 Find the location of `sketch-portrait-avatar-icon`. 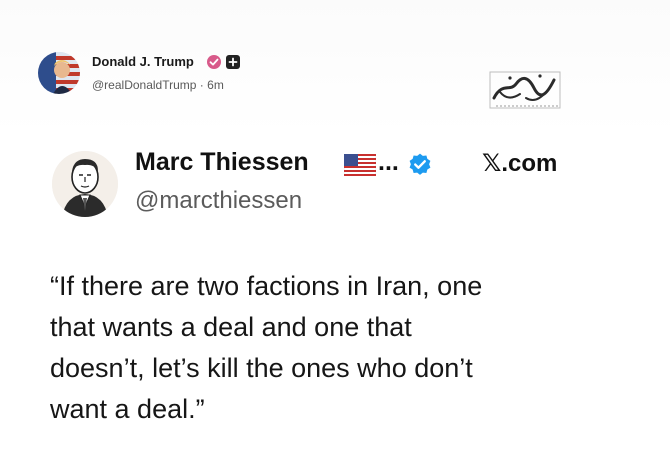

sketch-portrait-avatar-icon is located at coordinates (85, 184).